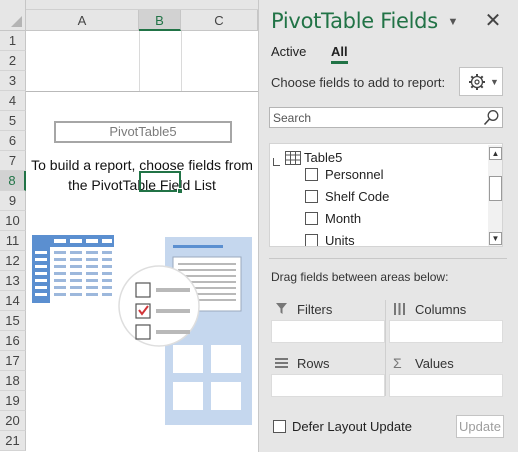 The image size is (518, 452). What do you see at coordinates (293, 158) in the screenshot?
I see `table-icon` at bounding box center [293, 158].